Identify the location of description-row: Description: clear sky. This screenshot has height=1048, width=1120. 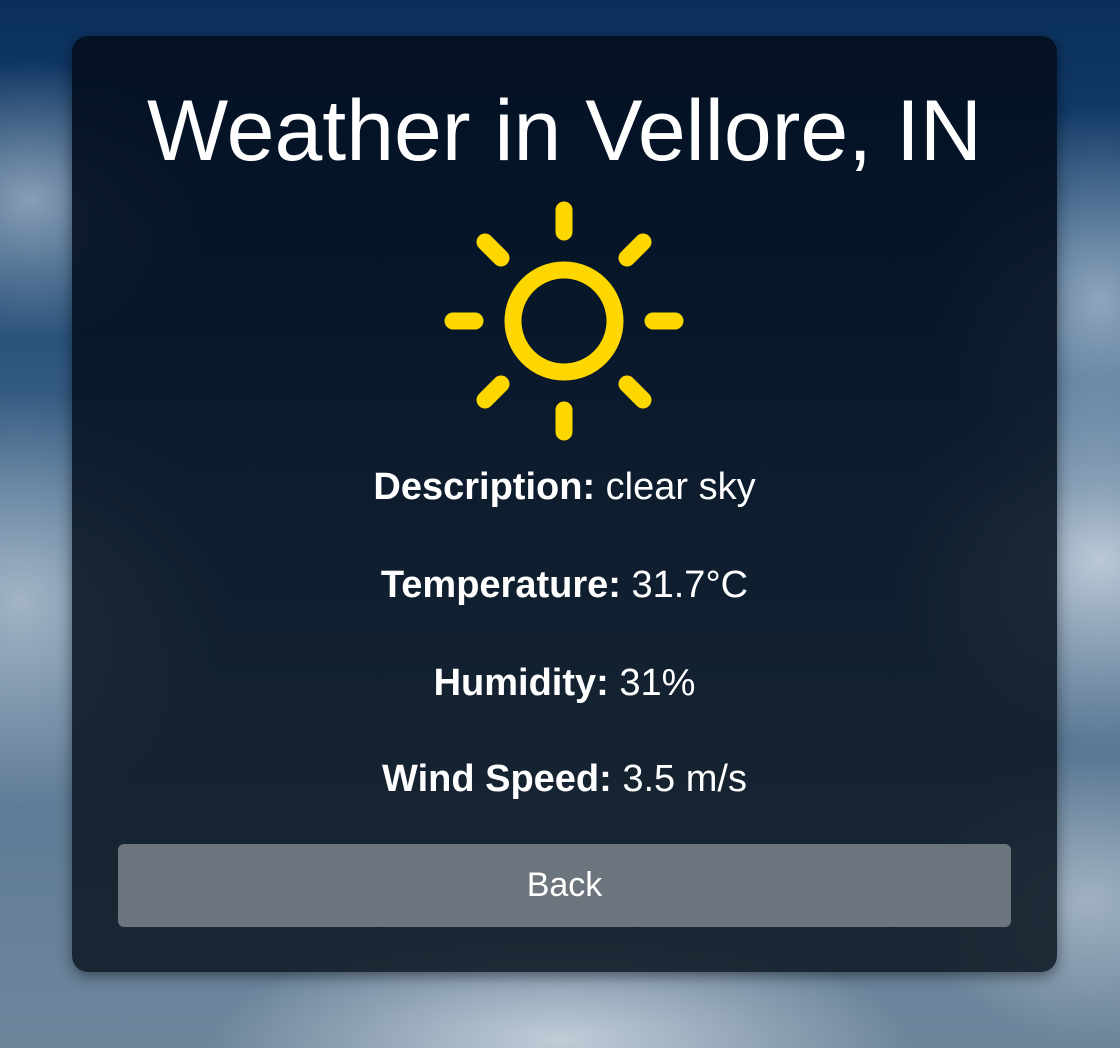
(564, 487).